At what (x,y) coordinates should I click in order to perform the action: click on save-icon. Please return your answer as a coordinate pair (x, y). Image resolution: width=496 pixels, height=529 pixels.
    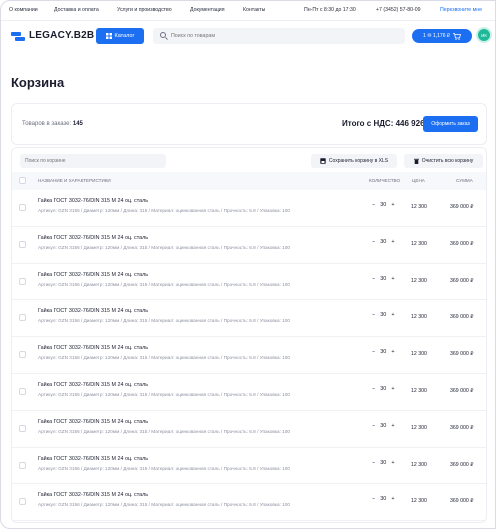
    Looking at the image, I should click on (323, 161).